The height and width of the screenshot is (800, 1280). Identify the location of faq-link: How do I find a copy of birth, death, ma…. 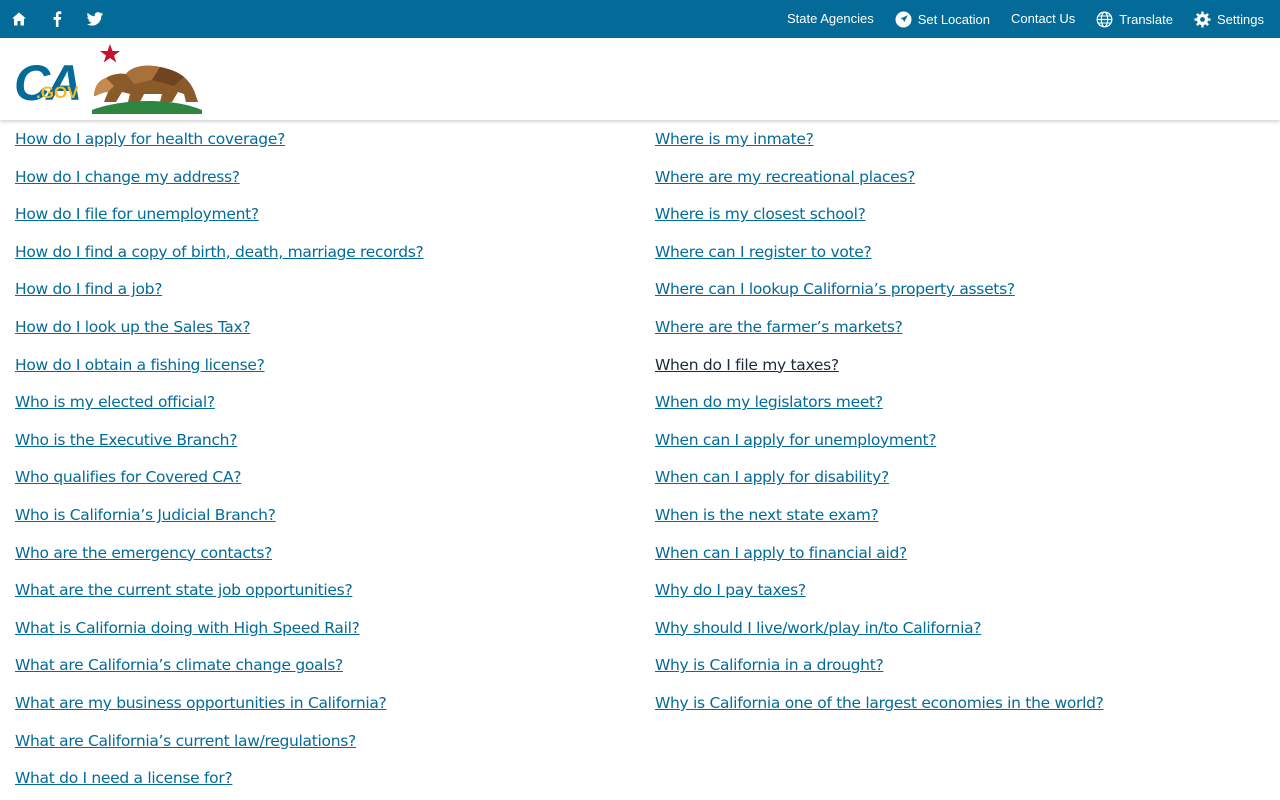
(219, 252).